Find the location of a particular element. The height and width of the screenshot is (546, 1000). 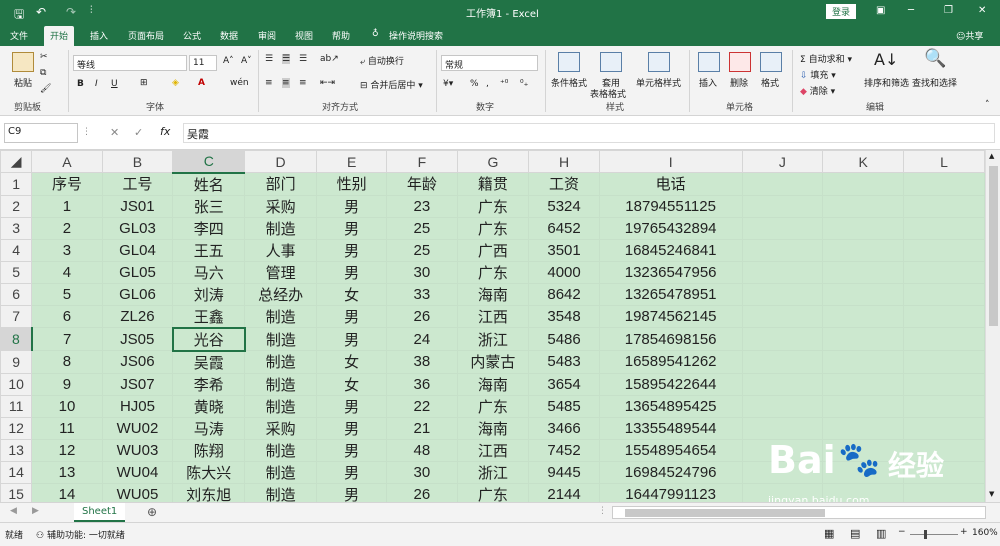

cell: 6452 is located at coordinates (564, 228).